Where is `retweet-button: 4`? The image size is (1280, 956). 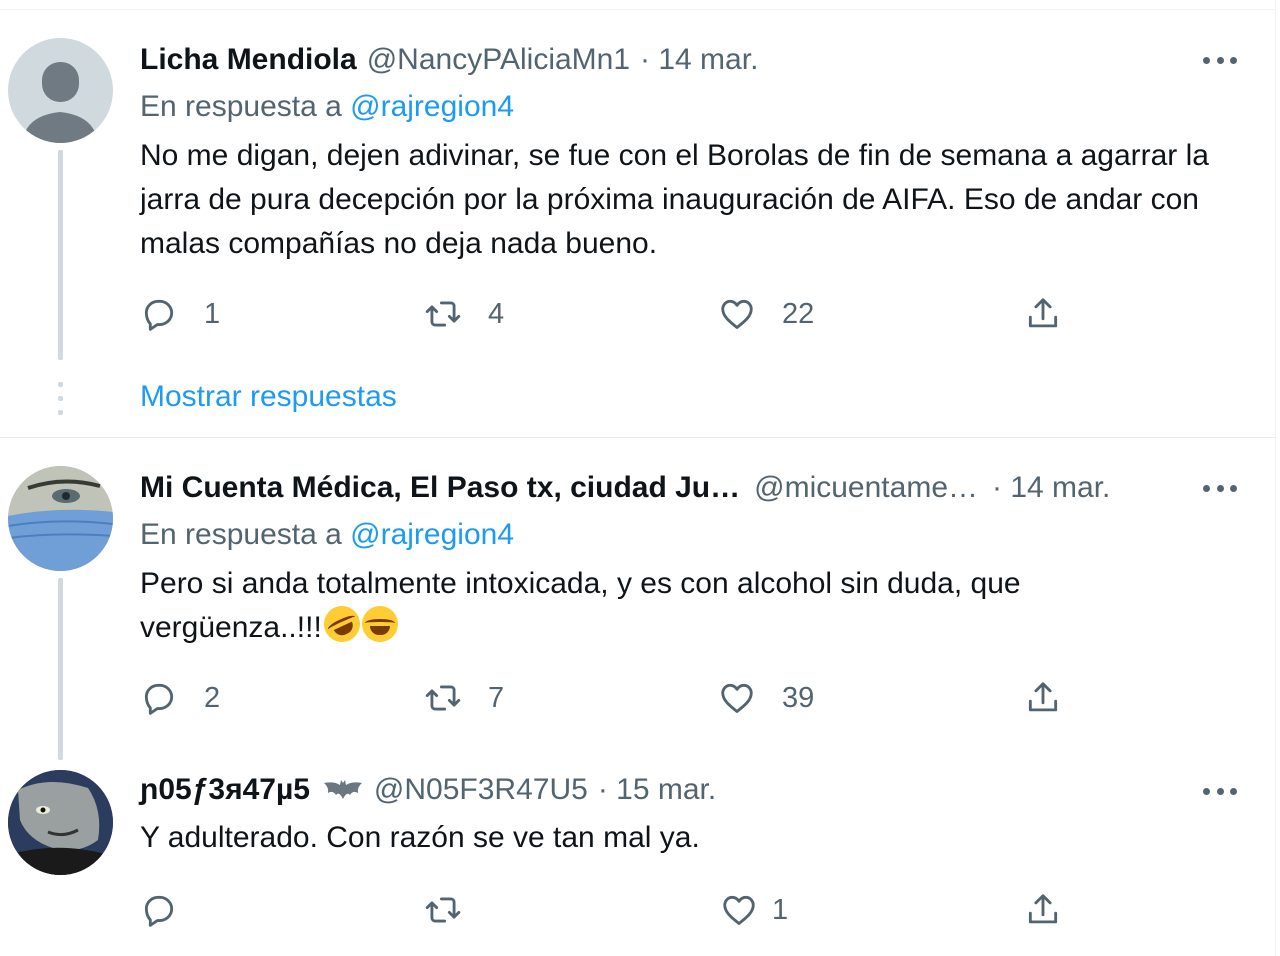 retweet-button: 4 is located at coordinates (464, 314).